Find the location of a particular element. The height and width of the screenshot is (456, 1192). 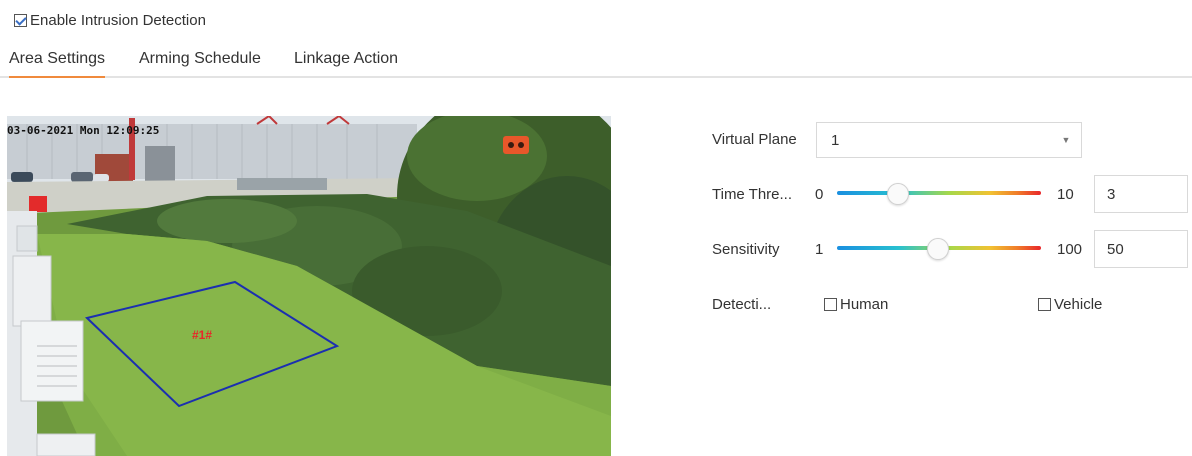

sensitivity-min: 1 is located at coordinates (819, 249).